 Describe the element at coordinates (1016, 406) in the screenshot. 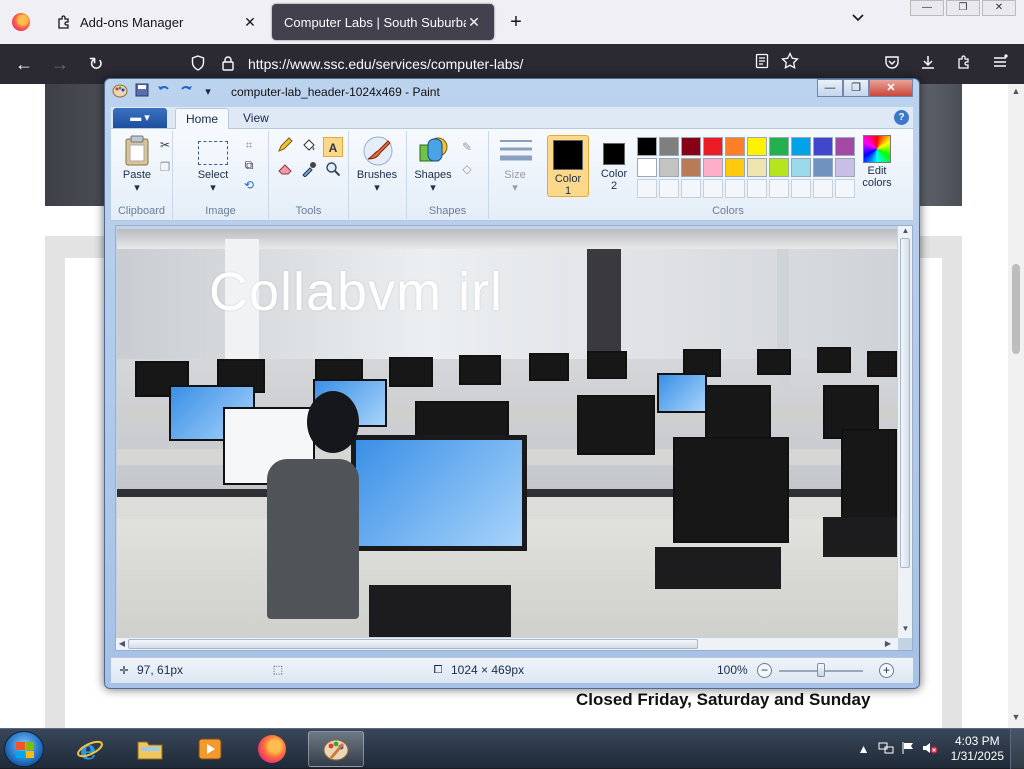

I see `page-scrollbar: ▲ ▼` at that location.